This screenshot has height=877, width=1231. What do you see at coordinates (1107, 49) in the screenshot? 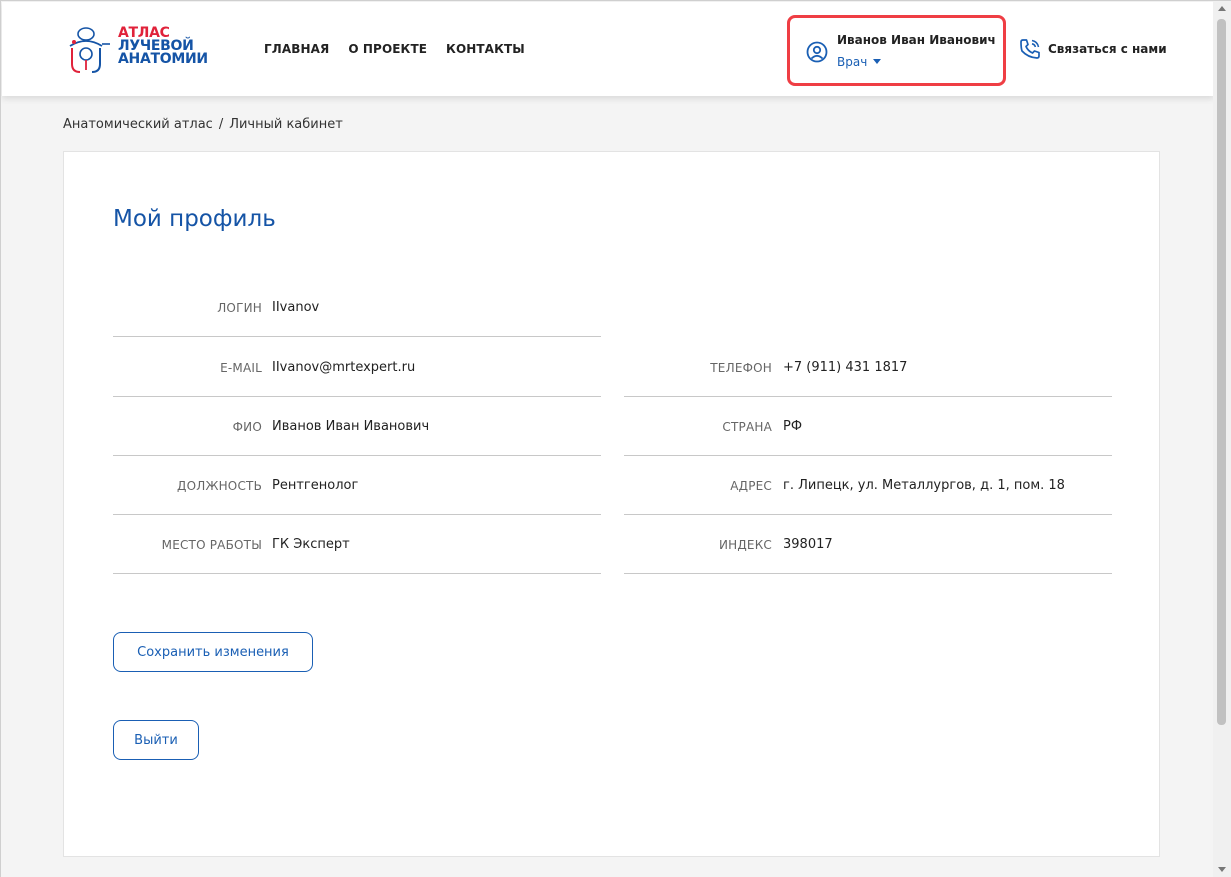
I see `contact-us-label: Связаться с нами` at bounding box center [1107, 49].